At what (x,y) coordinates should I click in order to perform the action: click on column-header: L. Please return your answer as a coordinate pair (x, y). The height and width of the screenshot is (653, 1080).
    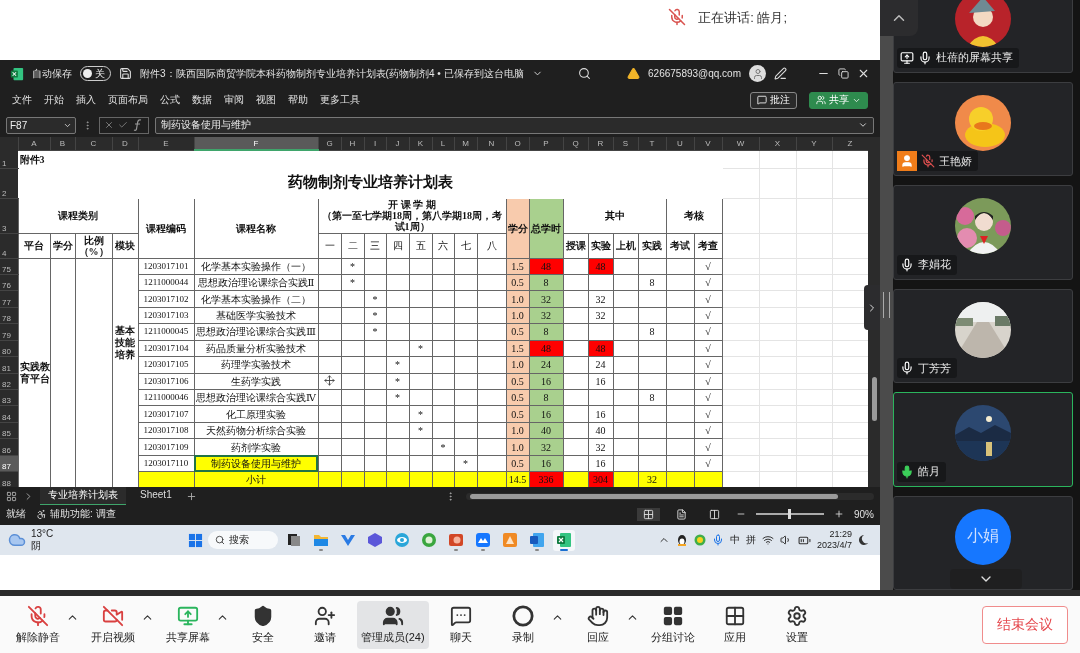
    Looking at the image, I should click on (443, 143).